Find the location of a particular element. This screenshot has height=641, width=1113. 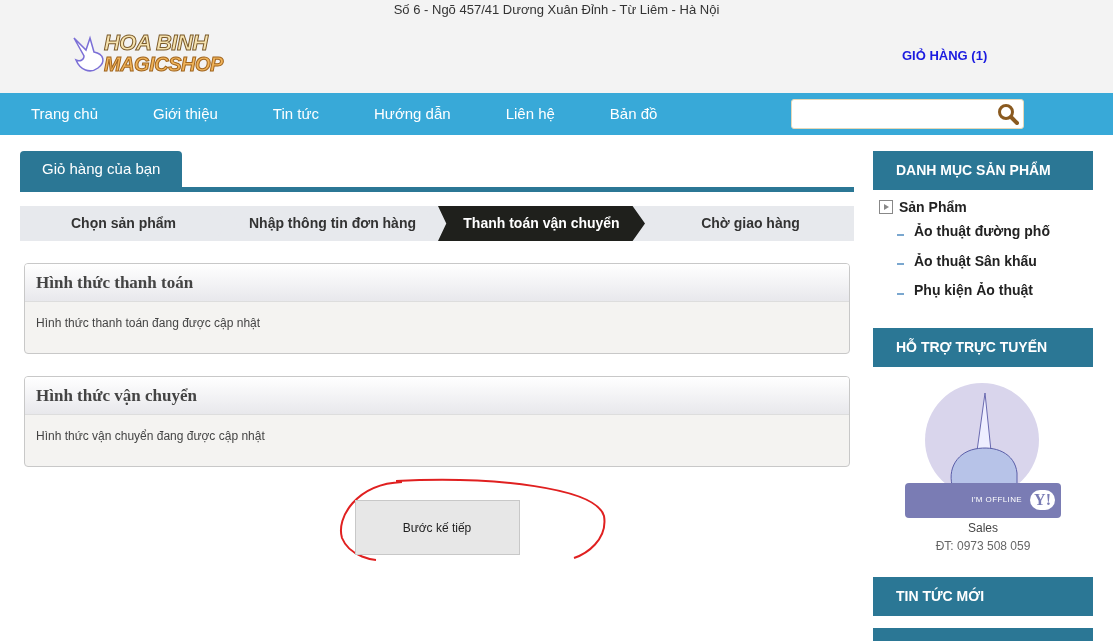

section-header: TIN TỨC MỚI is located at coordinates (983, 596).